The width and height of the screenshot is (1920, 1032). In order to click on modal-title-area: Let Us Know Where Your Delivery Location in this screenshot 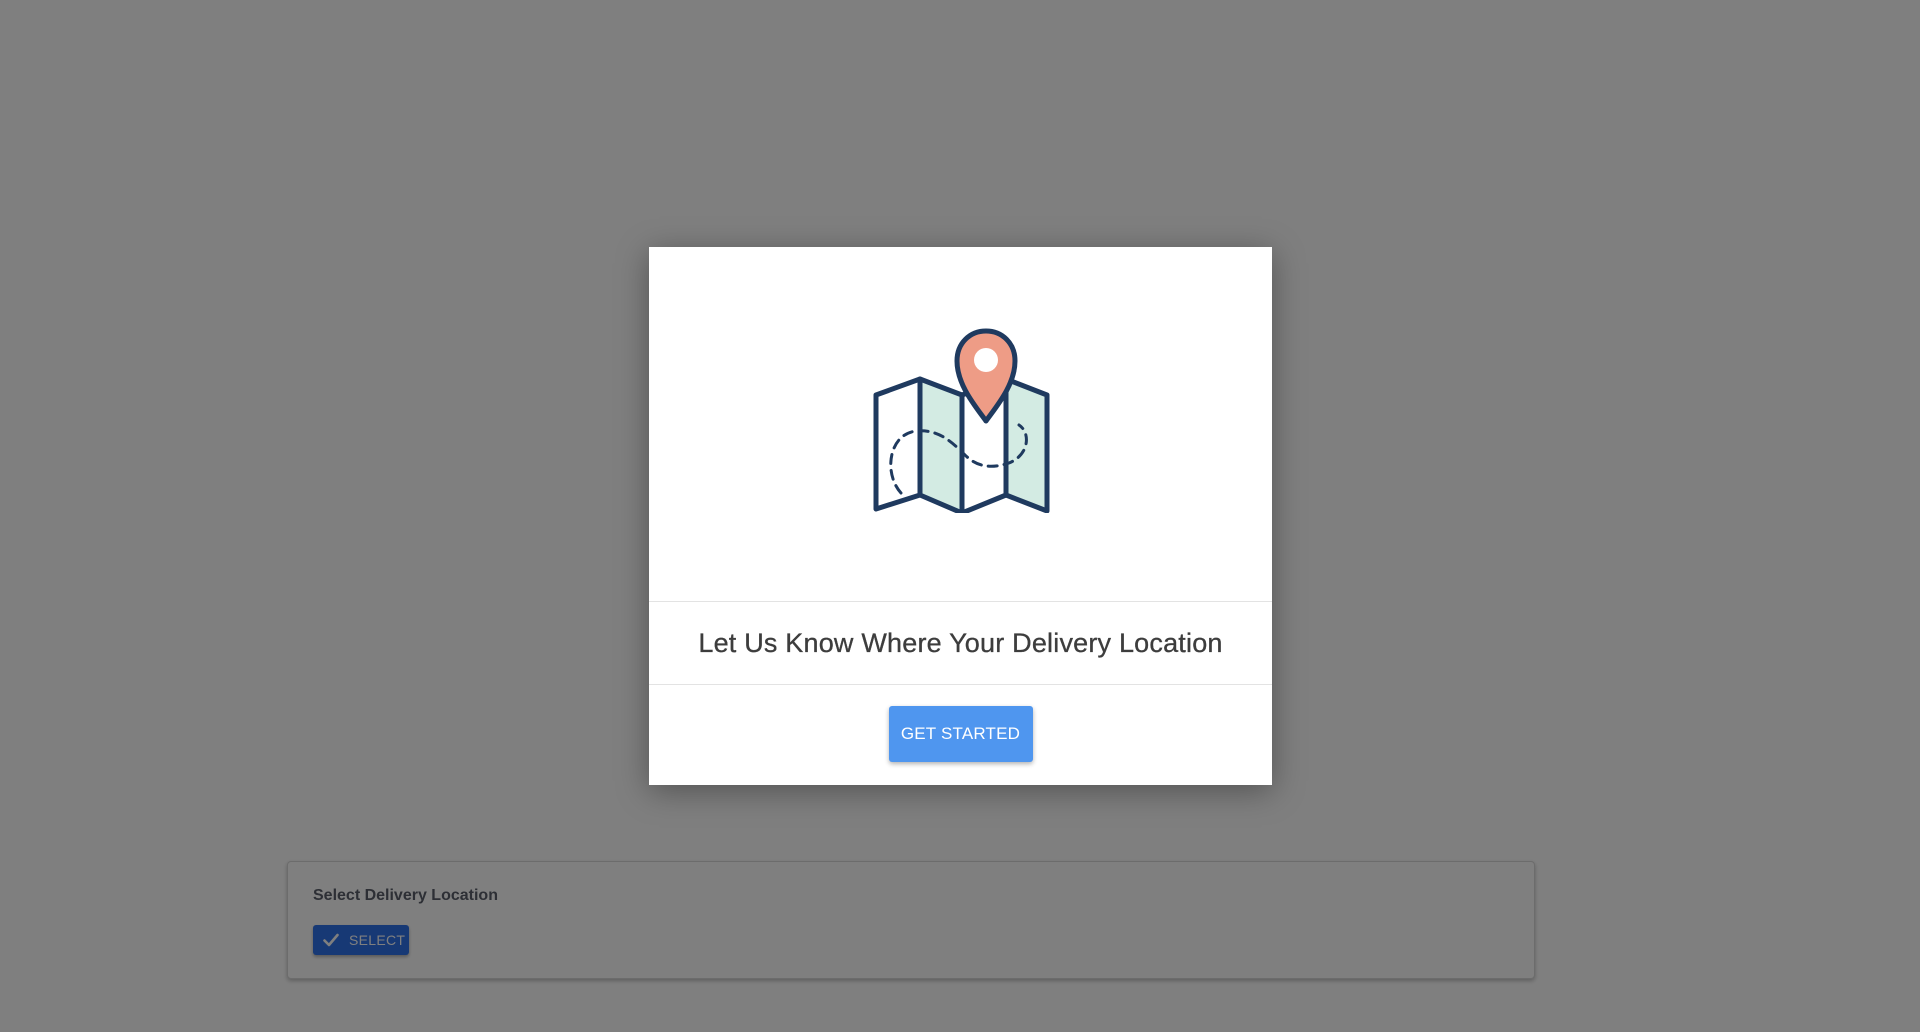, I will do `click(960, 643)`.